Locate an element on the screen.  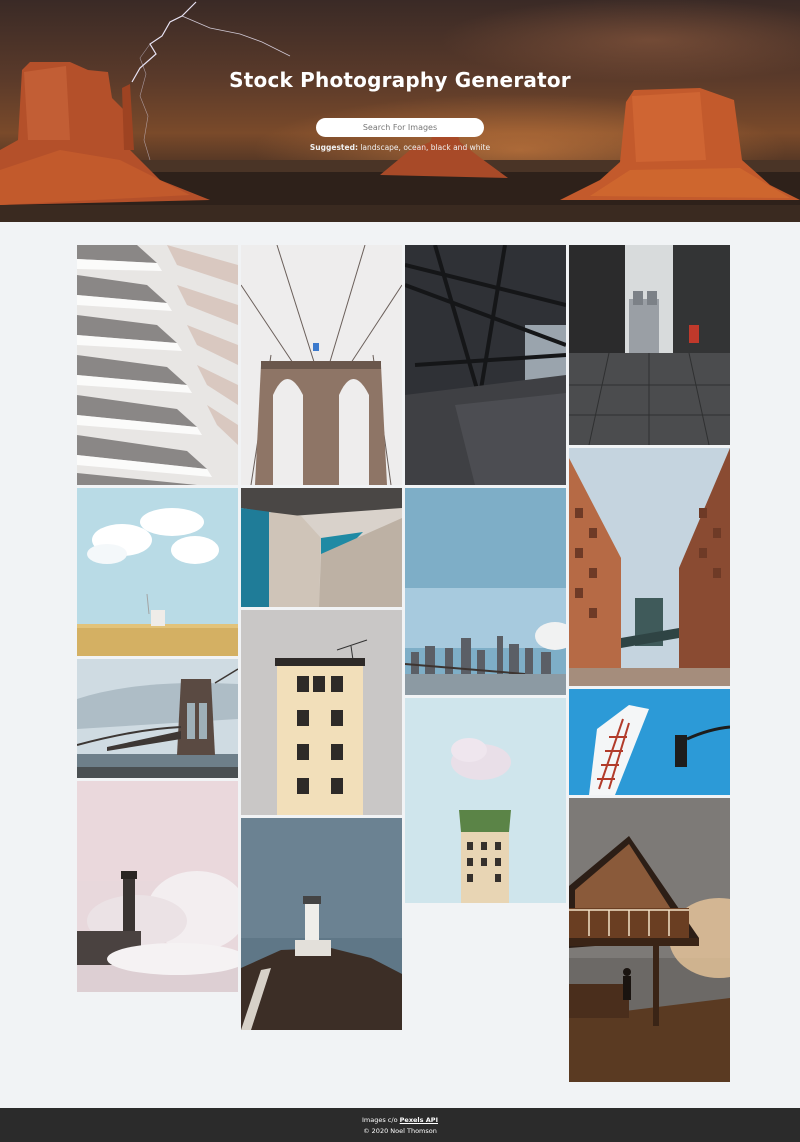
gallery-image-concrete-corner is located at coordinates (321, 547).